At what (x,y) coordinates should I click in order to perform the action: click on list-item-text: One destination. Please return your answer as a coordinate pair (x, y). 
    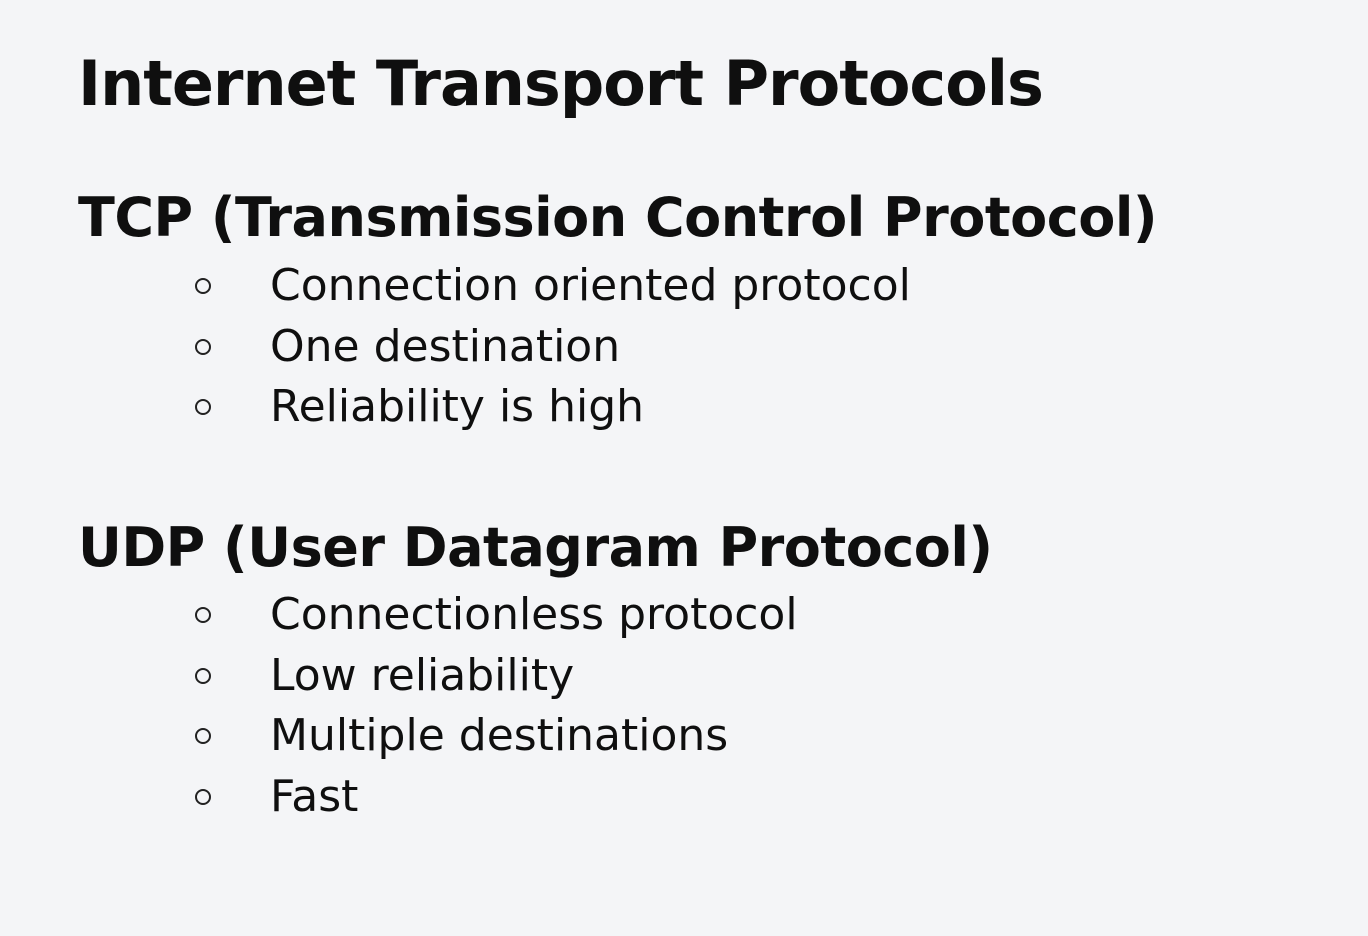
    Looking at the image, I should click on (445, 346).